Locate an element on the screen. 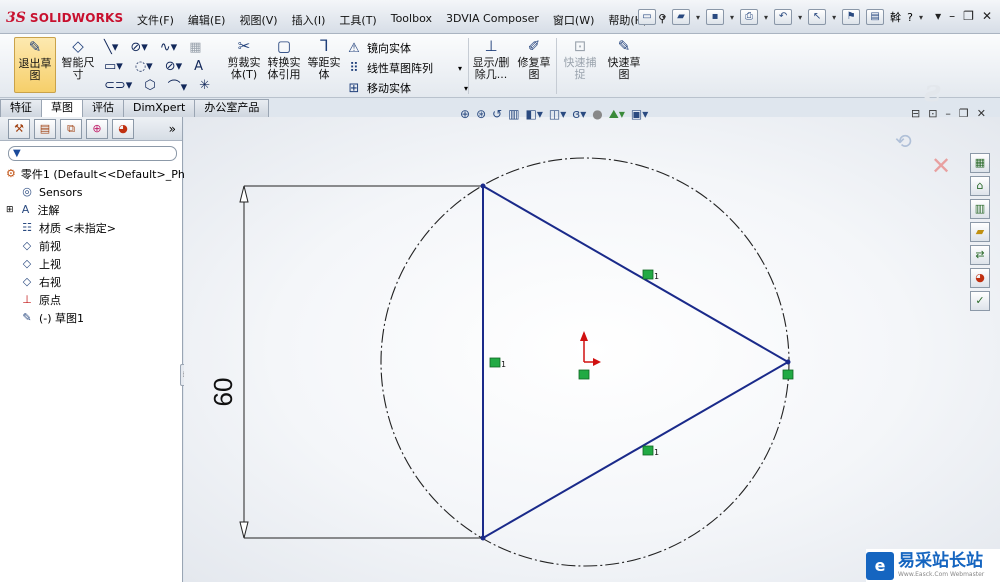  triangle-vertex-top is located at coordinates (483, 186).